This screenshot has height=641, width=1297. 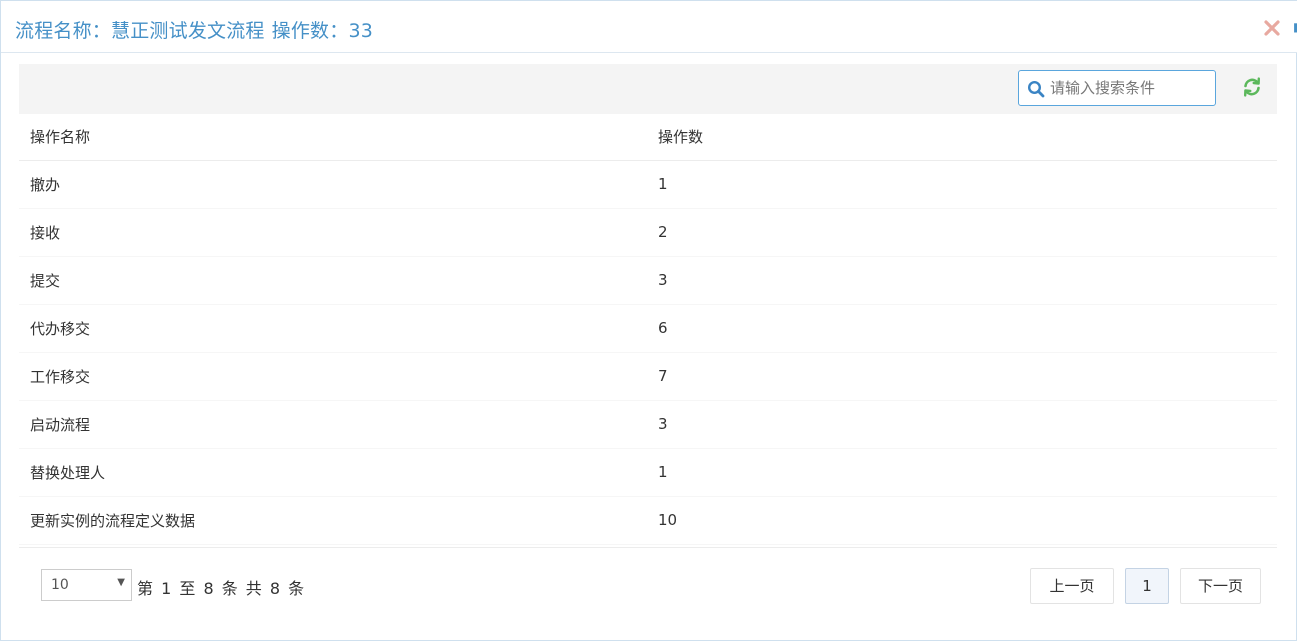 I want to click on refresh-icon, so click(x=1252, y=87).